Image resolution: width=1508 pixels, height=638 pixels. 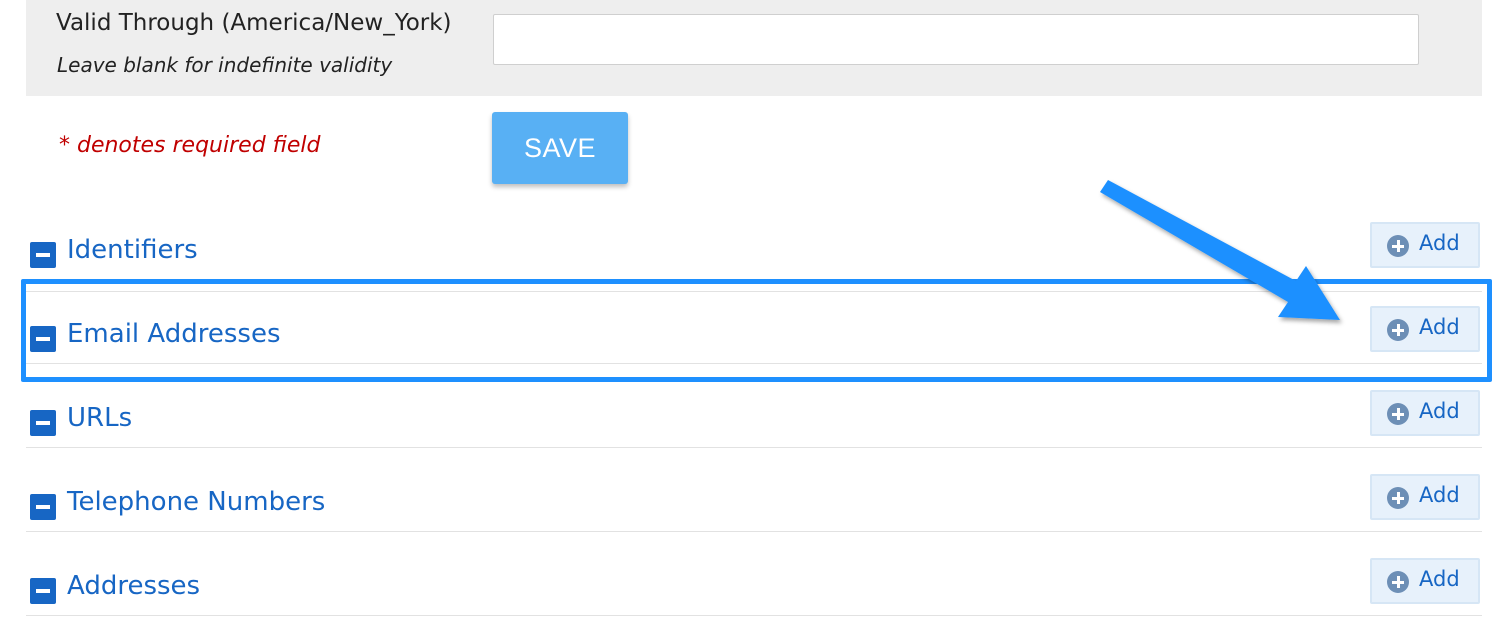 What do you see at coordinates (99, 418) in the screenshot?
I see `section-title-urls: URLs` at bounding box center [99, 418].